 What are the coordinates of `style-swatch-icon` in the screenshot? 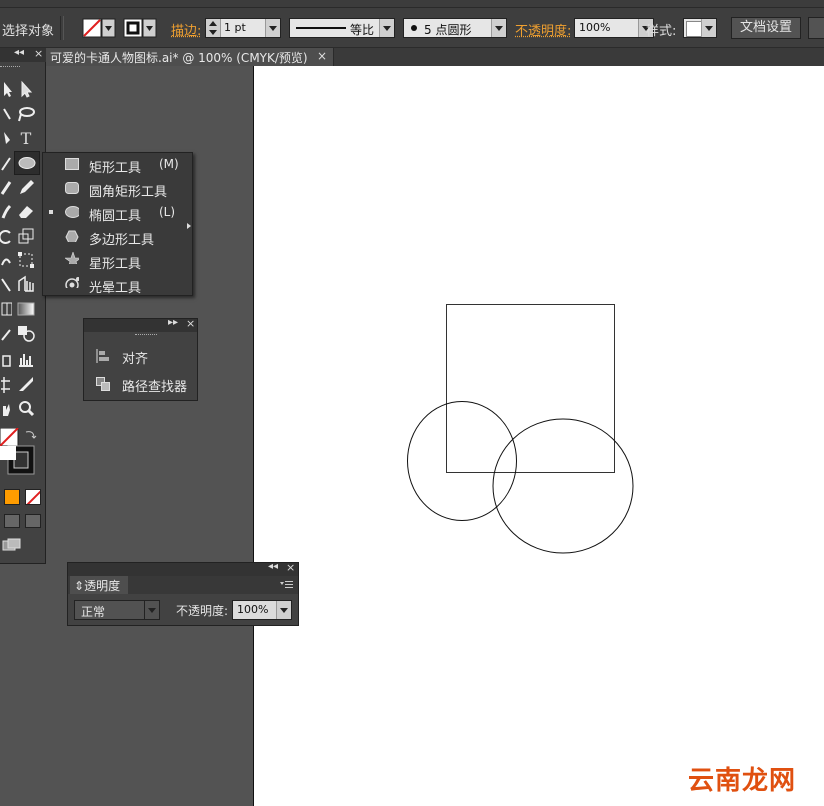 It's located at (694, 29).